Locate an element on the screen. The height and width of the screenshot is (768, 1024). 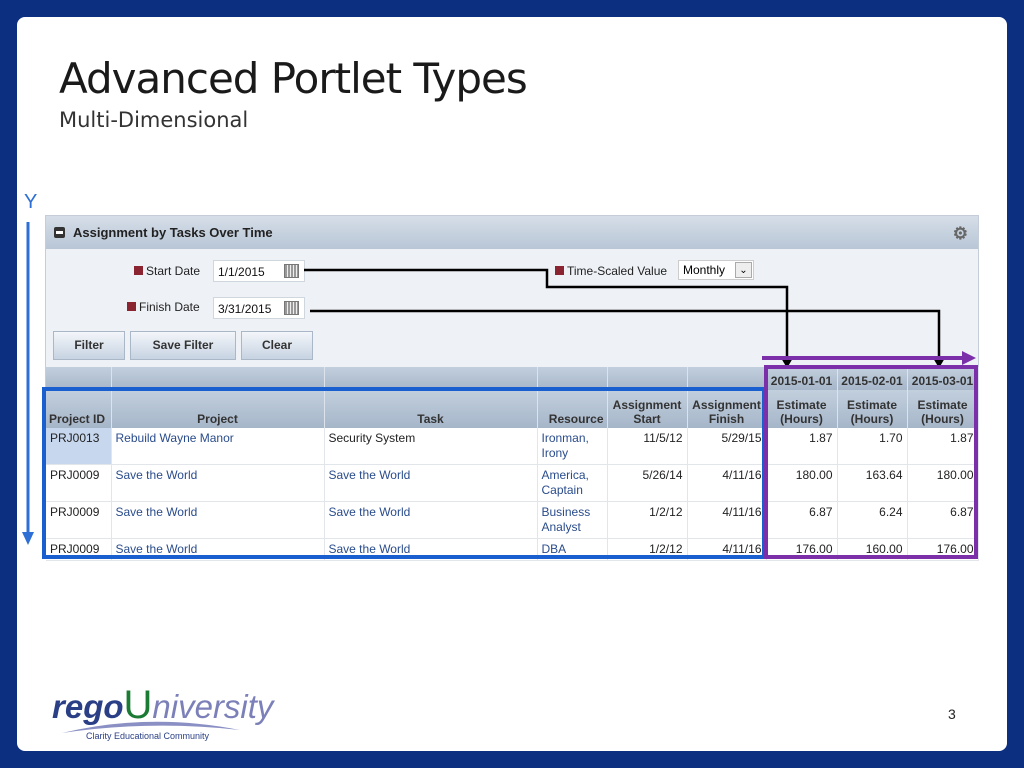
rego-university-logo: regoUniversity is located at coordinates (162, 705).